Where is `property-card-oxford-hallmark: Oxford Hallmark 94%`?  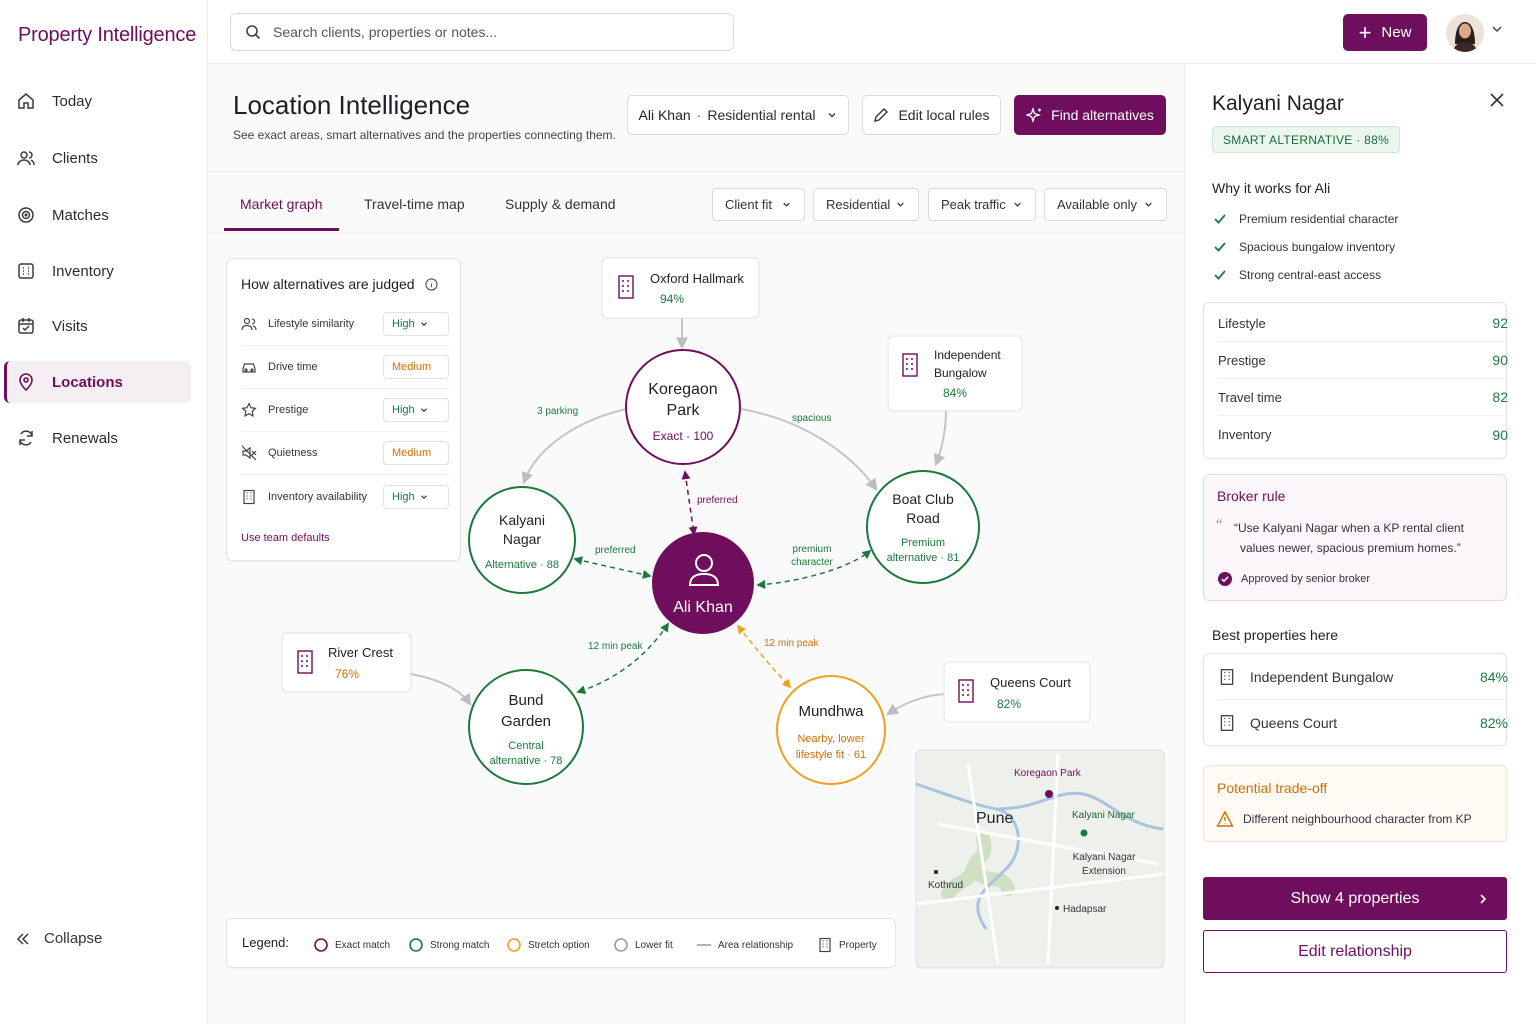 property-card-oxford-hallmark: Oxford Hallmark 94% is located at coordinates (680, 288).